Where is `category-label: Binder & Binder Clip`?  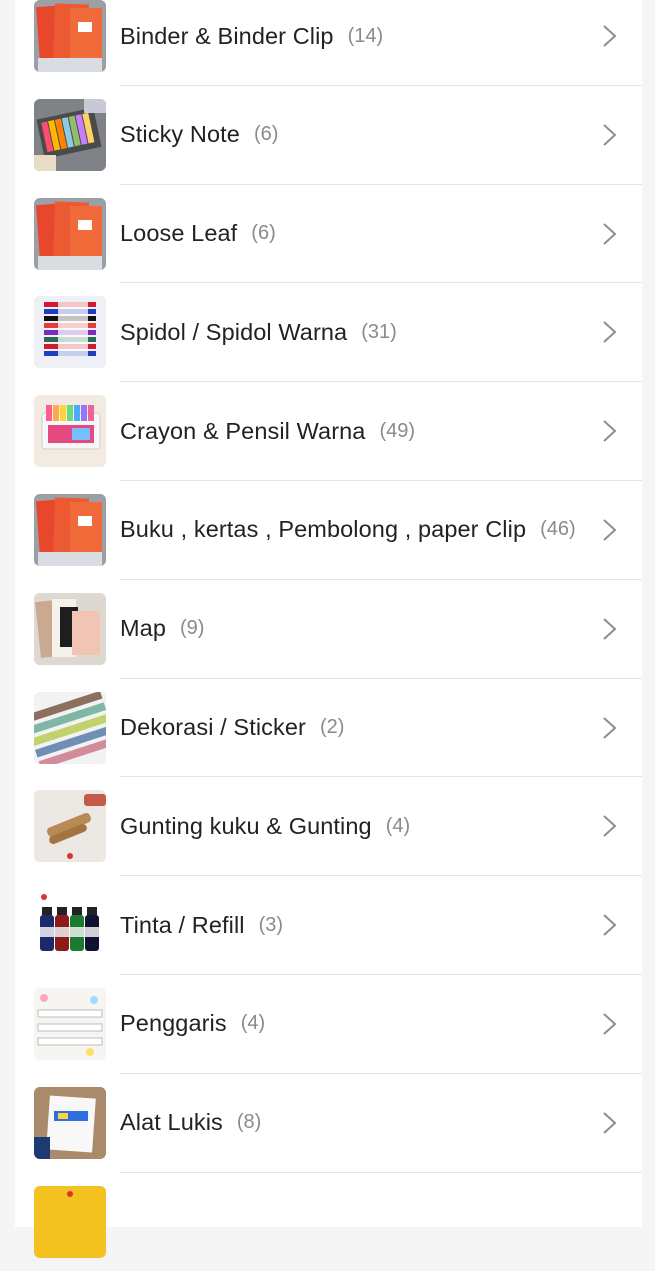
category-label: Binder & Binder Clip is located at coordinates (227, 35).